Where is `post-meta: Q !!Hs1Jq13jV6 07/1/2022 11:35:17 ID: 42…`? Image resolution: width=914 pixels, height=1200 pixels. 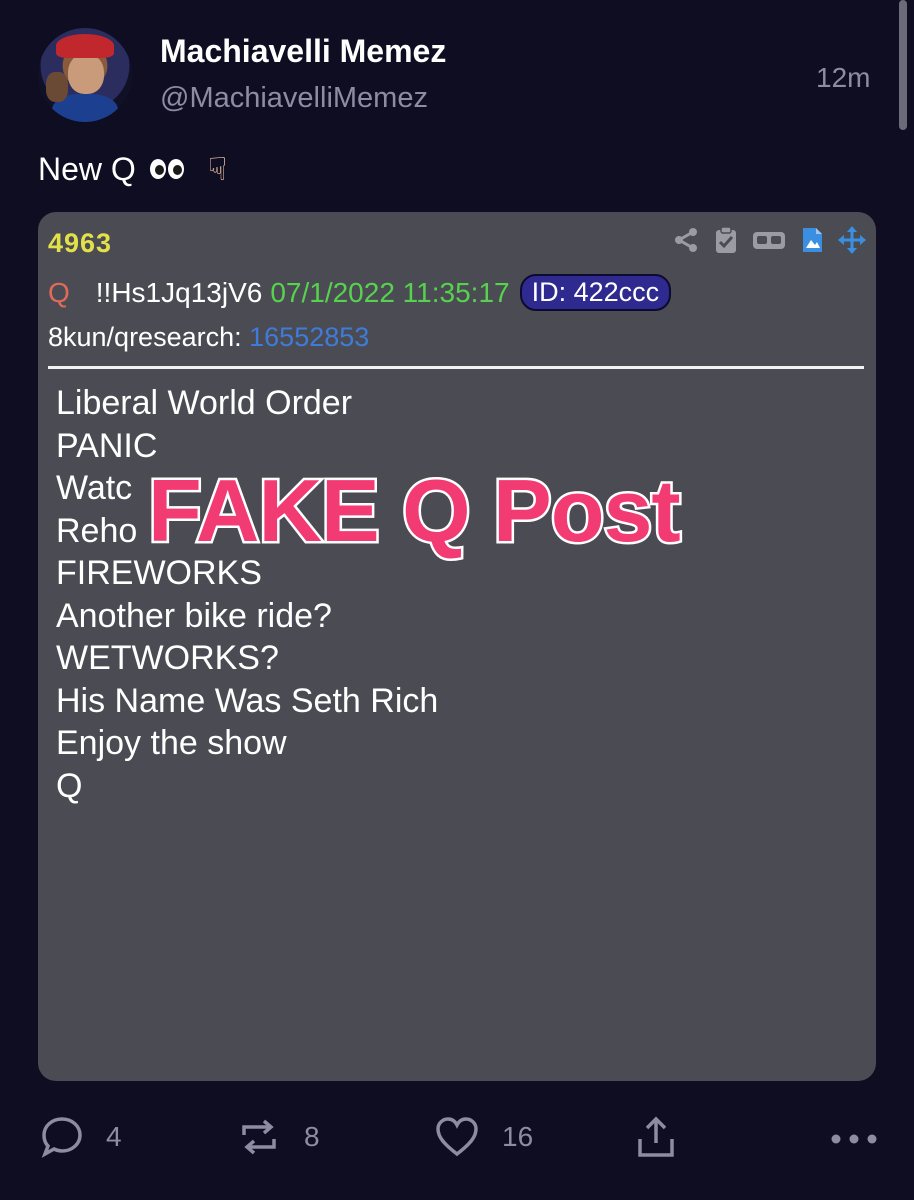
post-meta: Q !!Hs1Jq13jV6 07/1/2022 11:35:17 ID: 42… is located at coordinates (360, 292).